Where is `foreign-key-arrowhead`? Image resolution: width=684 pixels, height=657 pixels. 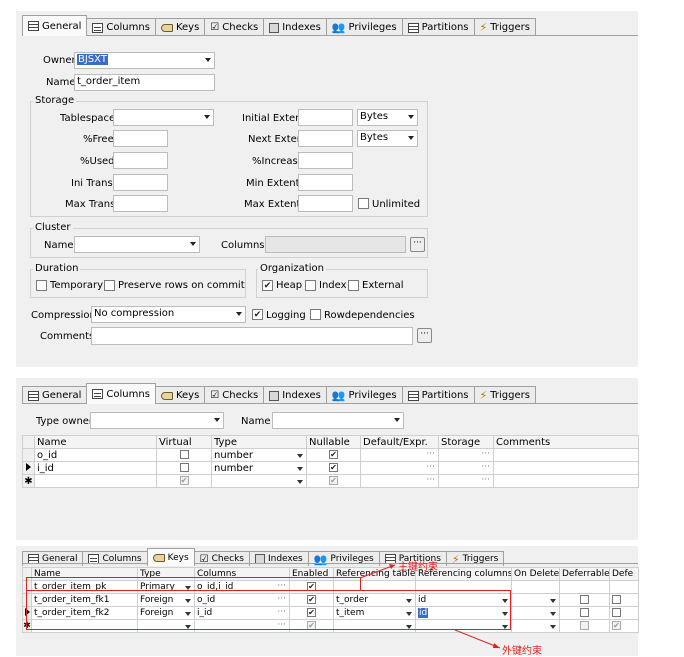
foreign-key-arrowhead is located at coordinates (496, 645).